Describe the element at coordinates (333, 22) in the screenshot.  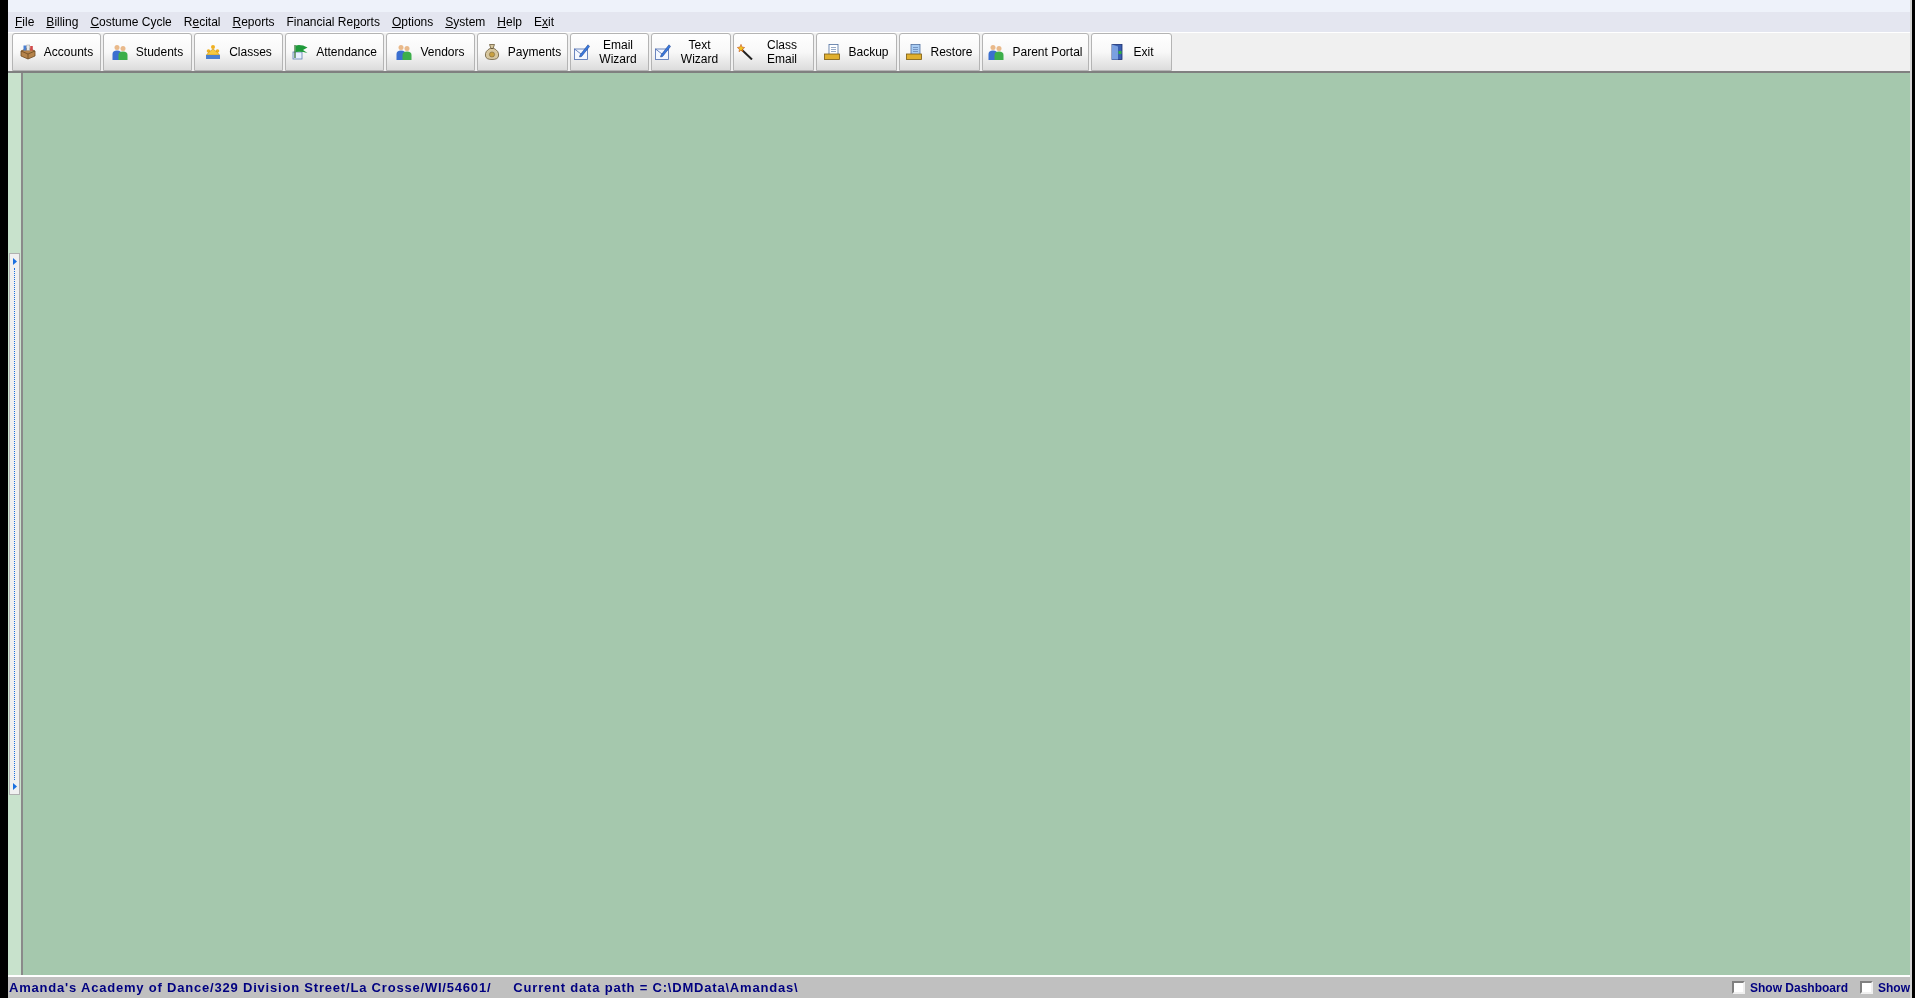
I see `menu-item: Financial Reports` at that location.